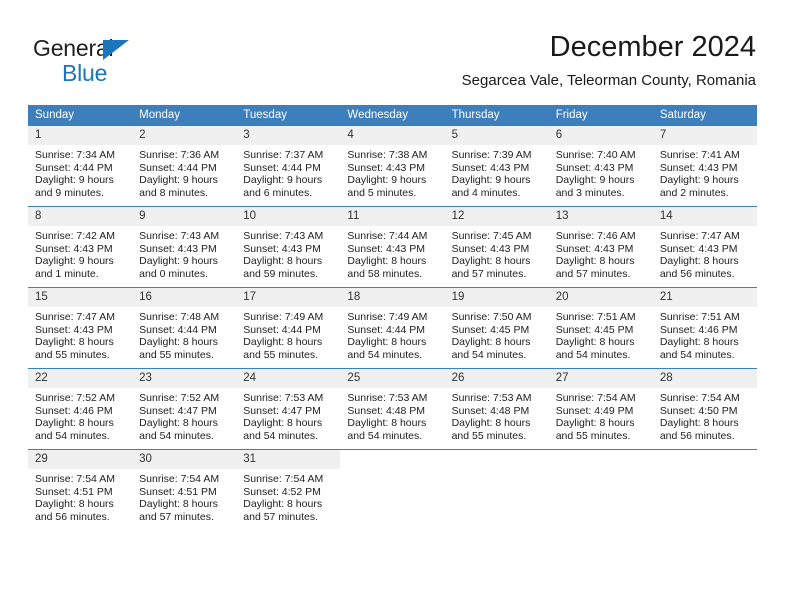 The width and height of the screenshot is (792, 612). I want to click on day-number: 18, so click(392, 297).